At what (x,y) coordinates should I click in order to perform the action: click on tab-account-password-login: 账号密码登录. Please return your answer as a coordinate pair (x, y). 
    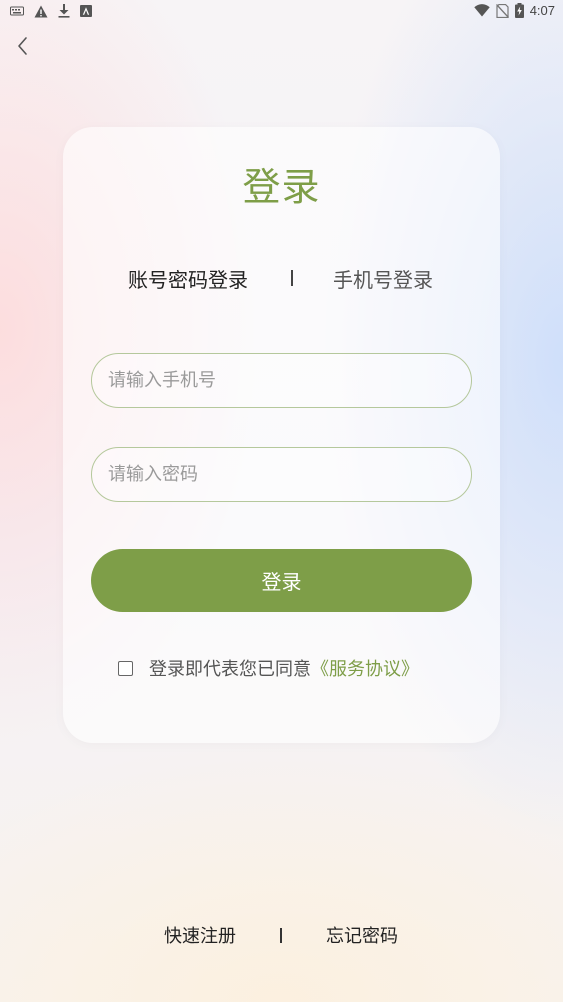
    Looking at the image, I should click on (188, 278).